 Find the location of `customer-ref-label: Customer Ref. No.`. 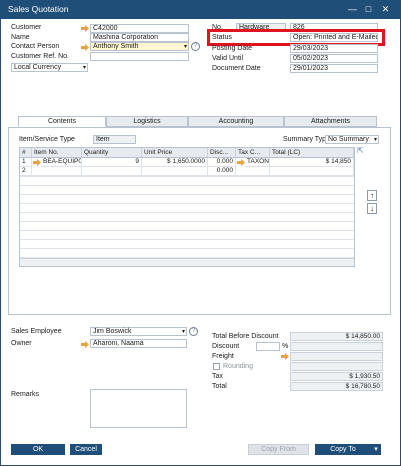

customer-ref-label: Customer Ref. No. is located at coordinates (40, 56).